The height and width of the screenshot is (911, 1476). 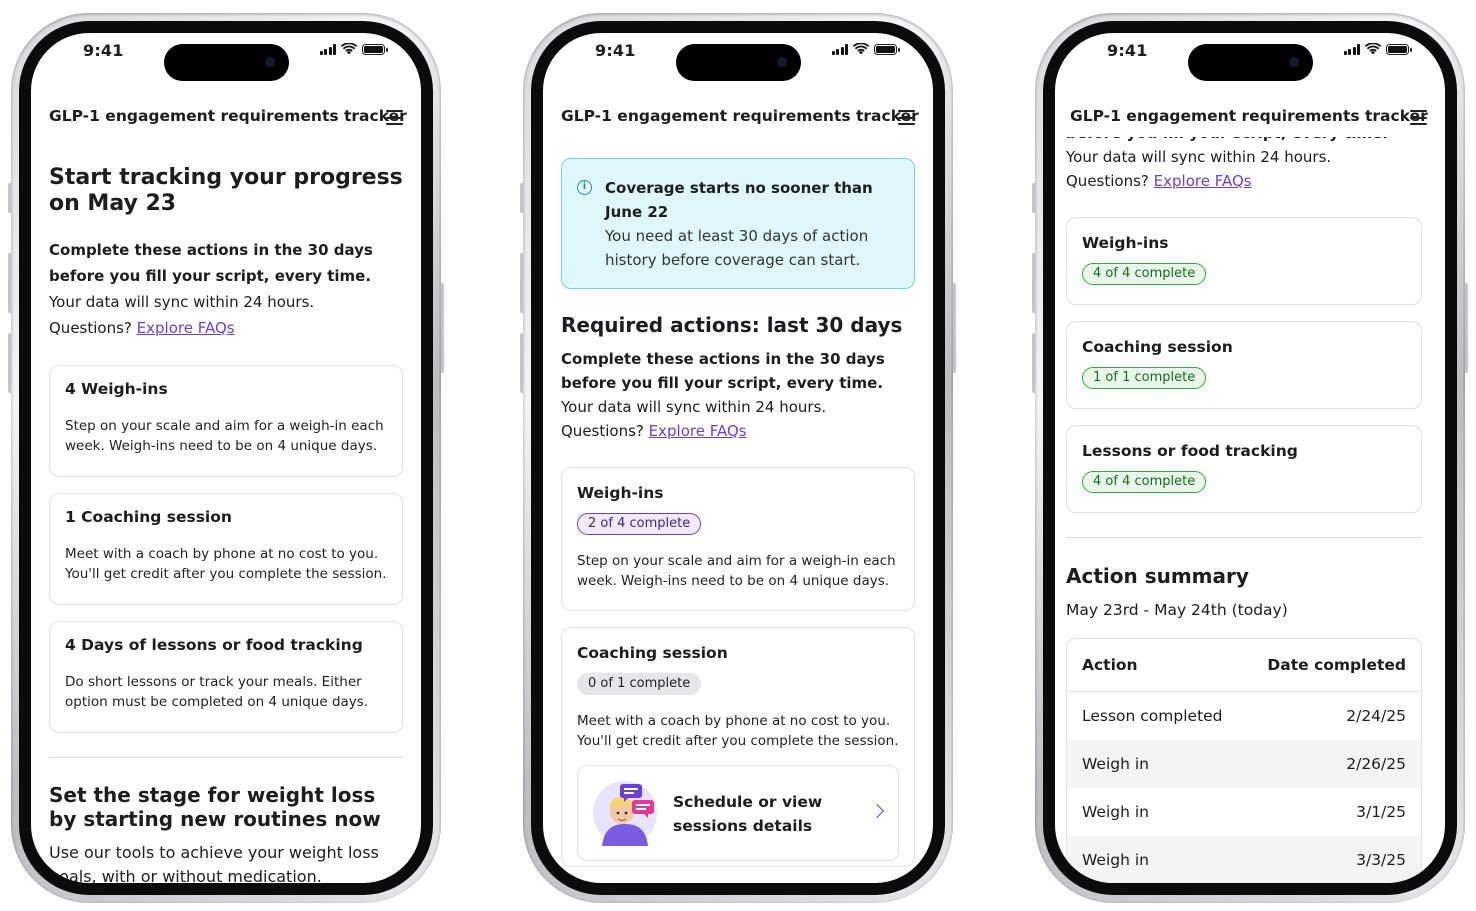 I want to click on summary-date-range: May 23rd - May 24th (today), so click(x=1177, y=610).